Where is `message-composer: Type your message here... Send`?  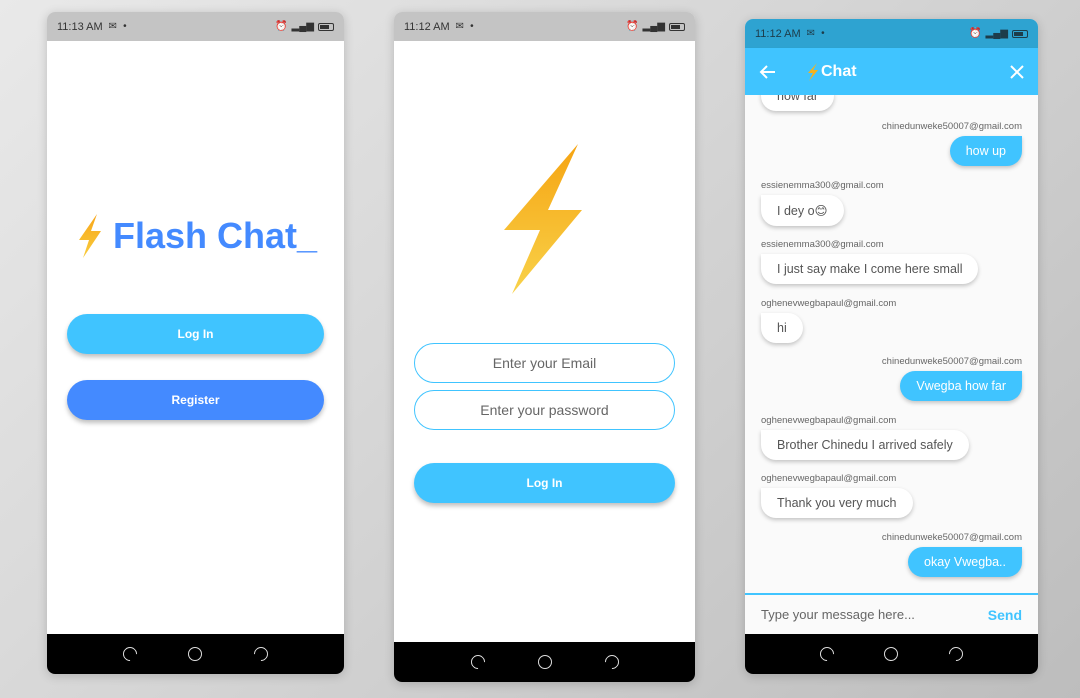 message-composer: Type your message here... Send is located at coordinates (891, 613).